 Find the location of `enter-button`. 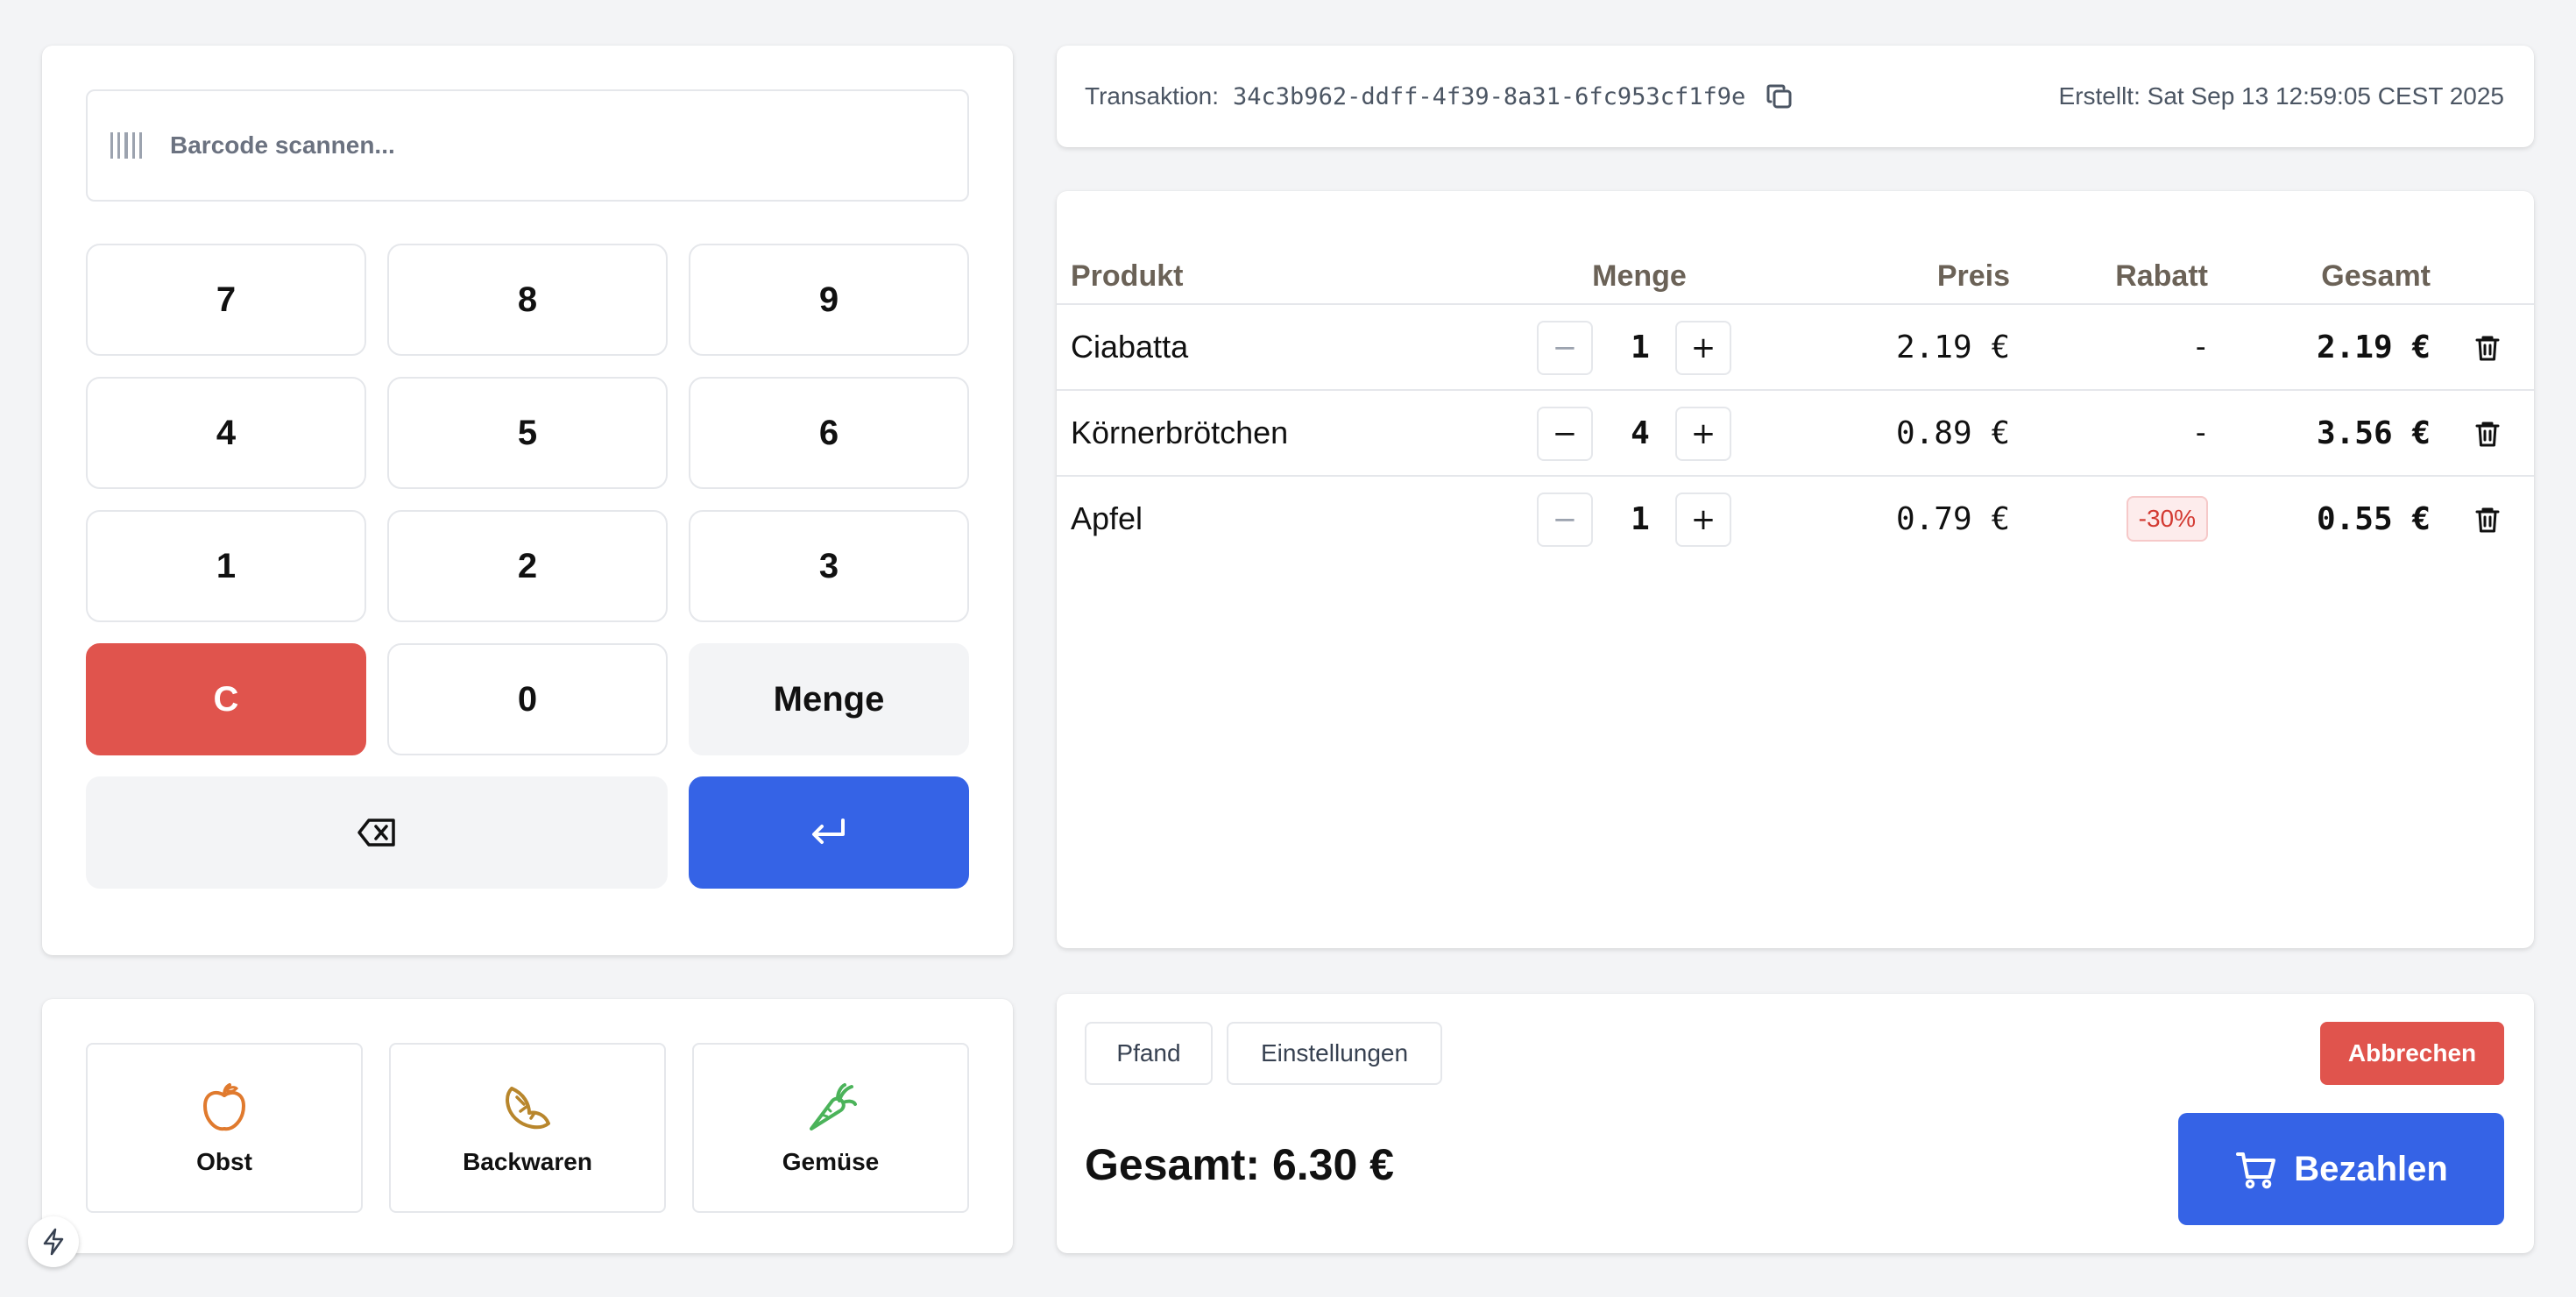

enter-button is located at coordinates (829, 832).